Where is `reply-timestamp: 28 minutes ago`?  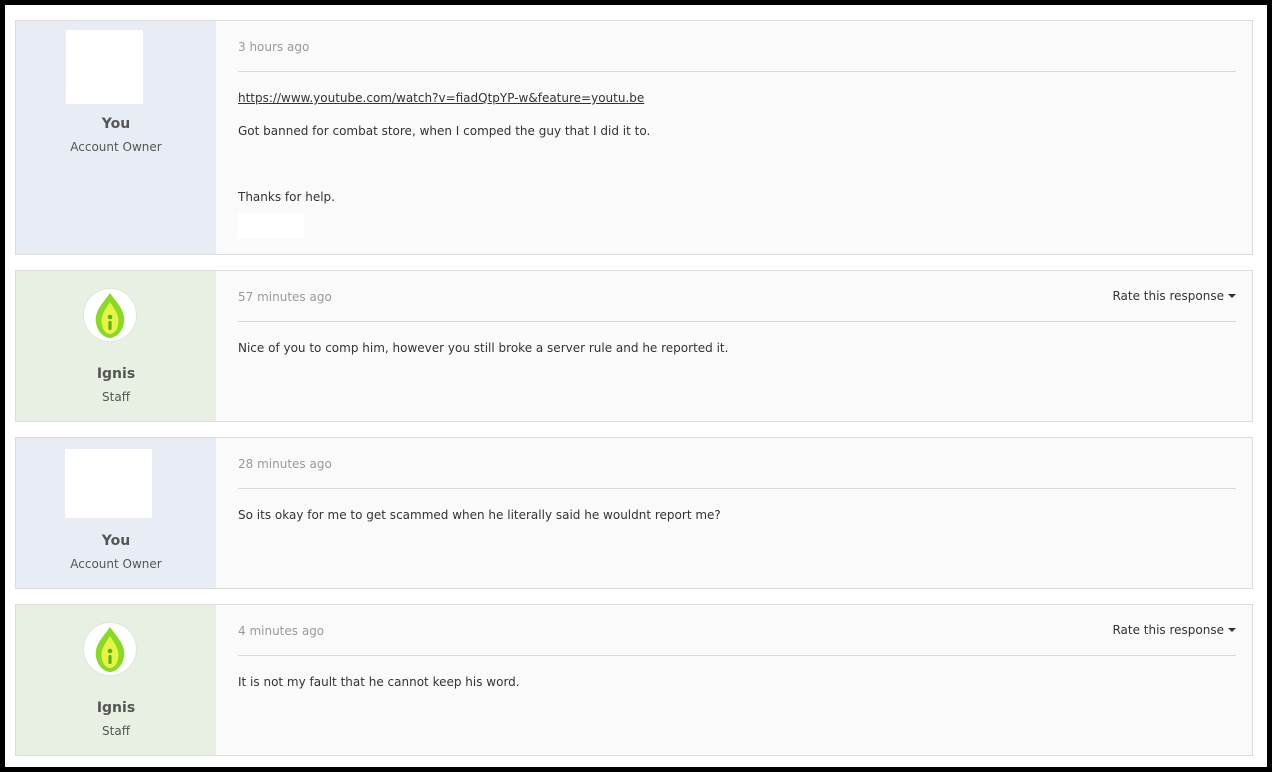
reply-timestamp: 28 minutes ago is located at coordinates (285, 464).